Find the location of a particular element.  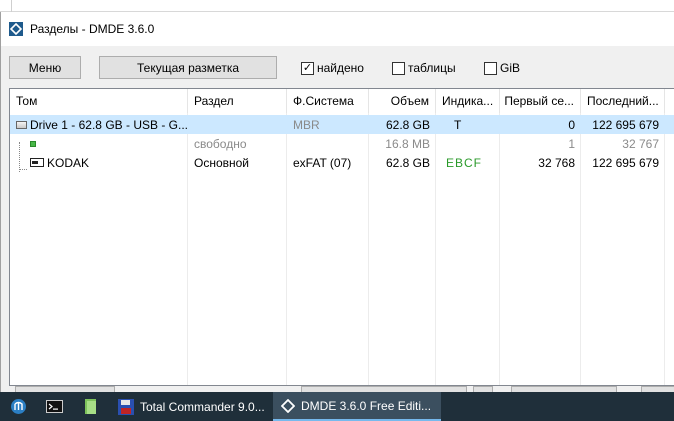

table-row: свободно 16.8 MB 1 32 767 is located at coordinates (342, 143).